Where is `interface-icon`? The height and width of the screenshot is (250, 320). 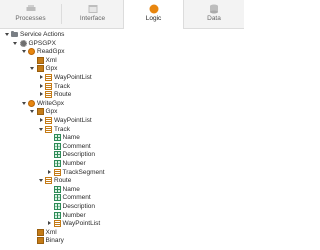 interface-icon is located at coordinates (92, 9).